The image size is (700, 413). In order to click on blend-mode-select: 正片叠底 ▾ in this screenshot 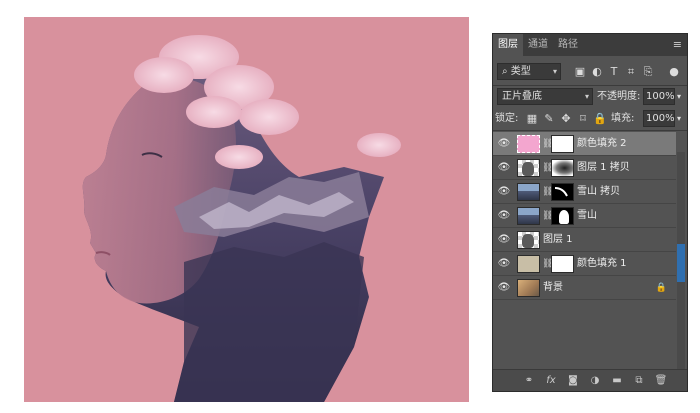, I will do `click(545, 96)`.